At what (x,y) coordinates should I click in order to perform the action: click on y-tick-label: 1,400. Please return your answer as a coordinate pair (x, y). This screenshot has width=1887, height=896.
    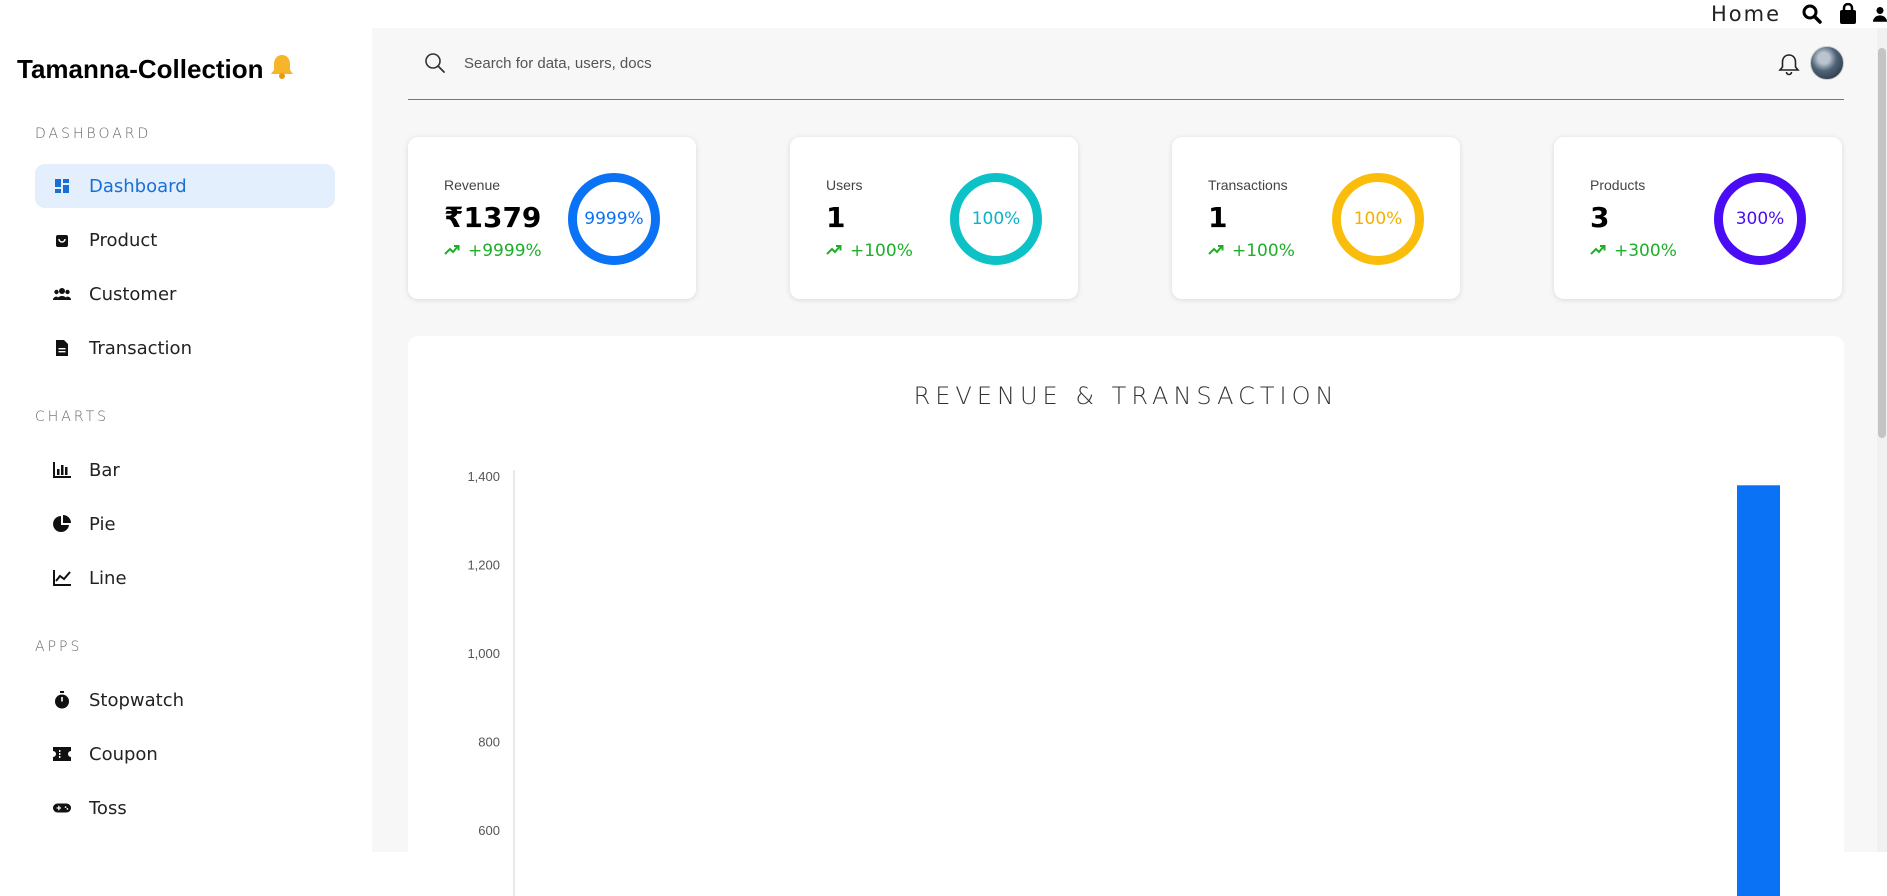
    Looking at the image, I should click on (483, 476).